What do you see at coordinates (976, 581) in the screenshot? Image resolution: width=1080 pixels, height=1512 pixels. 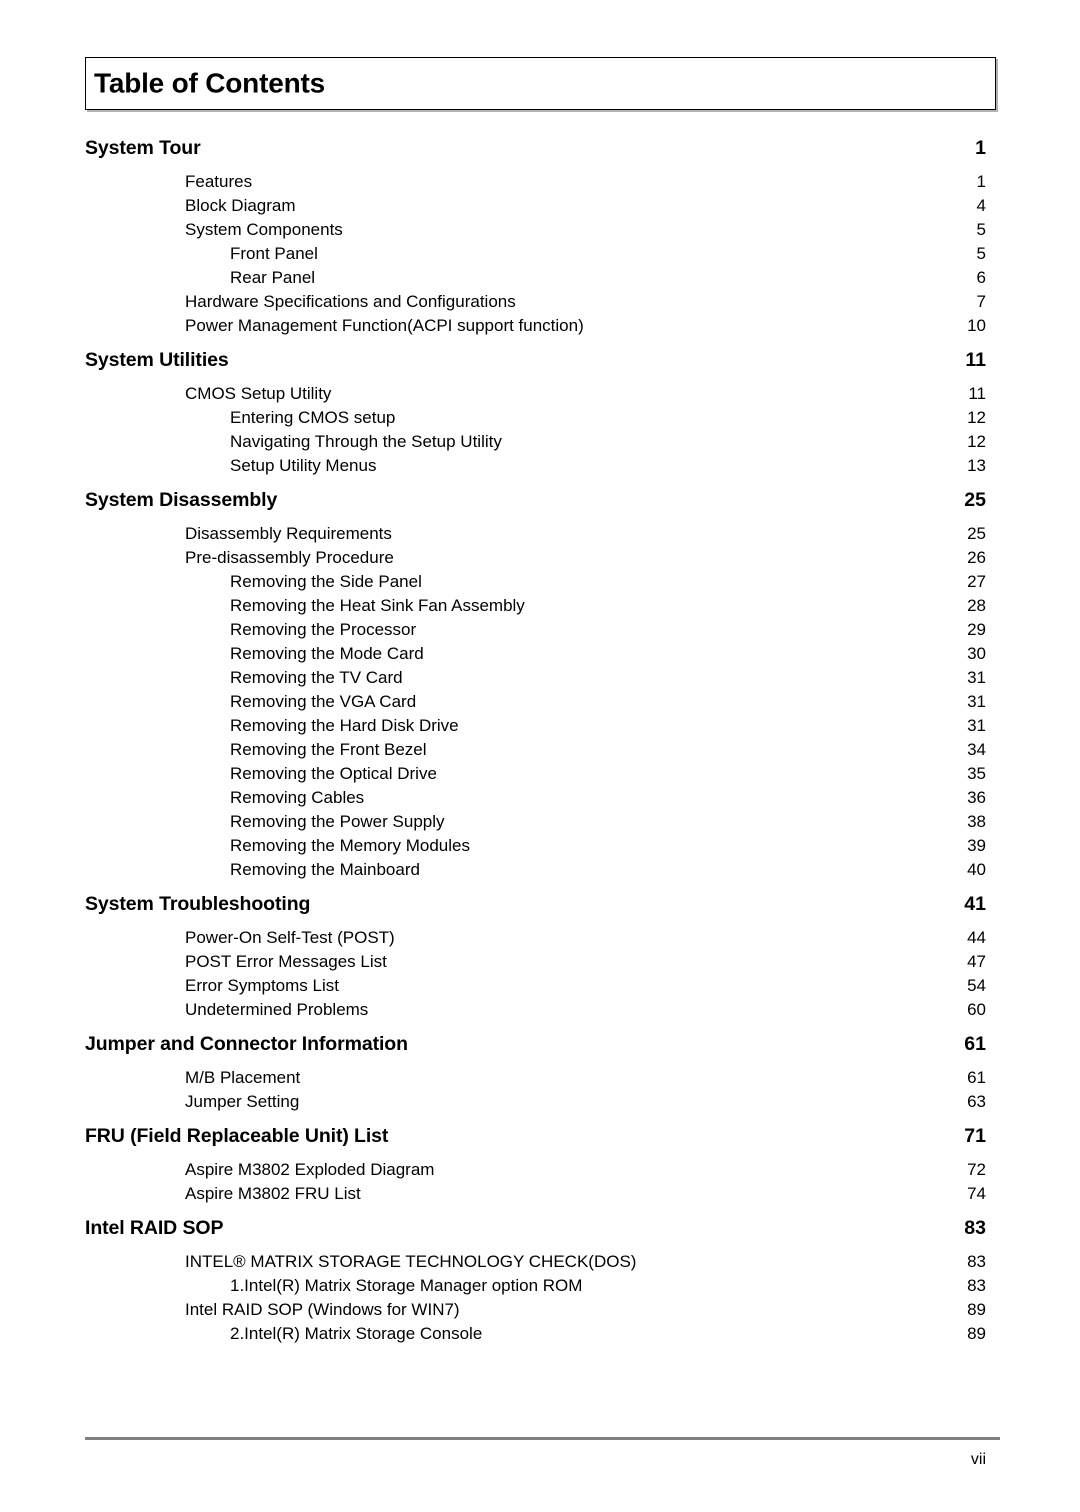 I see `toc-entry-page-number: 27` at bounding box center [976, 581].